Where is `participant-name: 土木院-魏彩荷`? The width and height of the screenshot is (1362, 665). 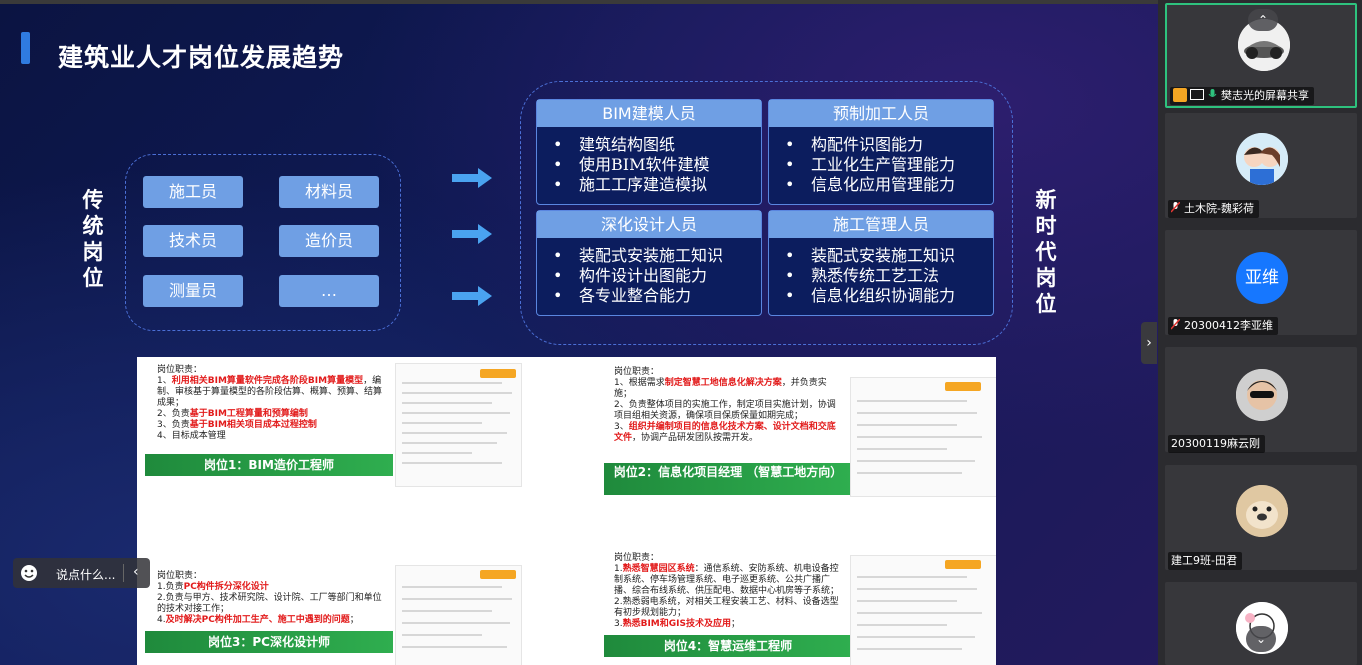 participant-name: 土木院-魏彩荷 is located at coordinates (1219, 208).